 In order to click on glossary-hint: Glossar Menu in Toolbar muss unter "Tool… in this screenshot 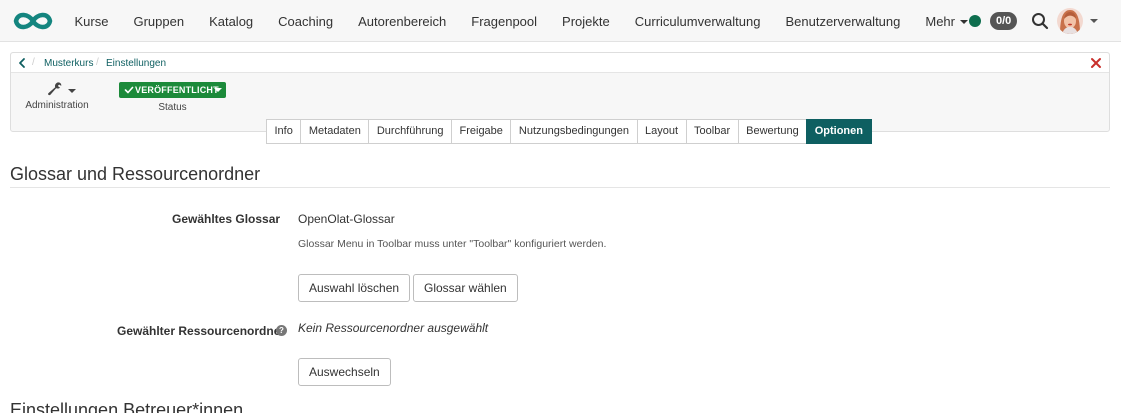, I will do `click(452, 244)`.